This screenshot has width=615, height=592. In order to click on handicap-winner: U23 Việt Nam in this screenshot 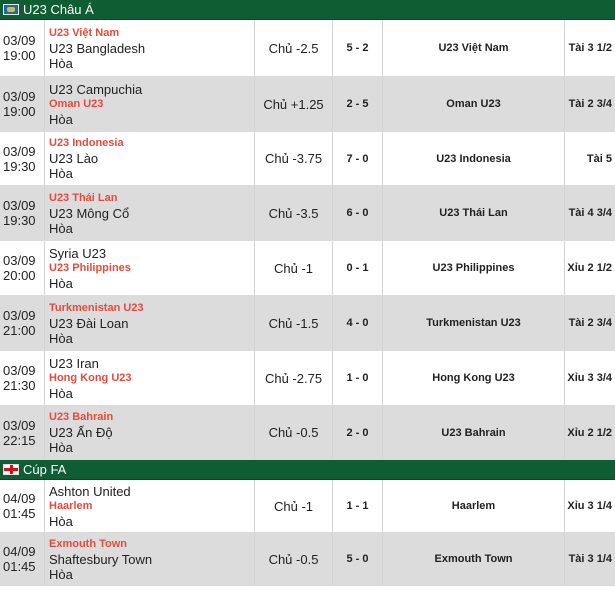, I will do `click(474, 48)`.